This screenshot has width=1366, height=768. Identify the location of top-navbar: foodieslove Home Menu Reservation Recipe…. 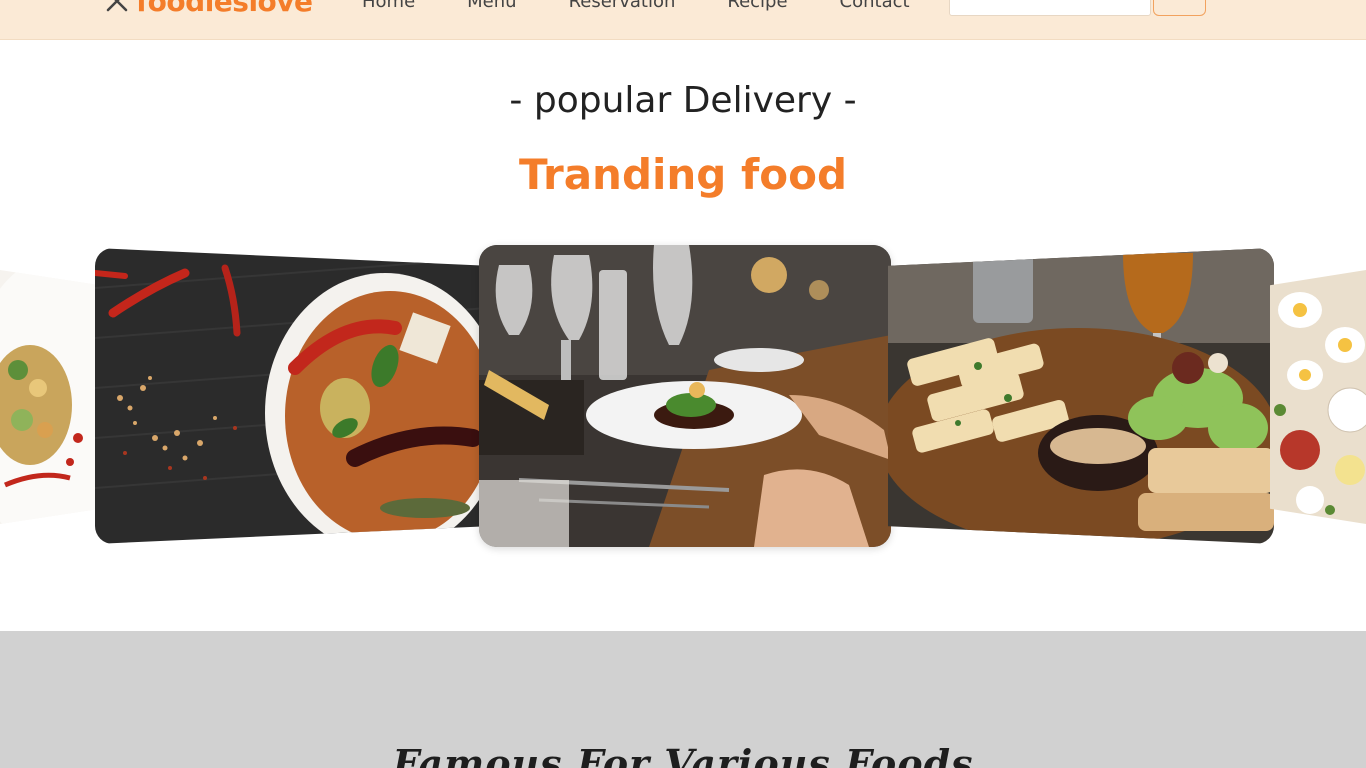
(683, 20).